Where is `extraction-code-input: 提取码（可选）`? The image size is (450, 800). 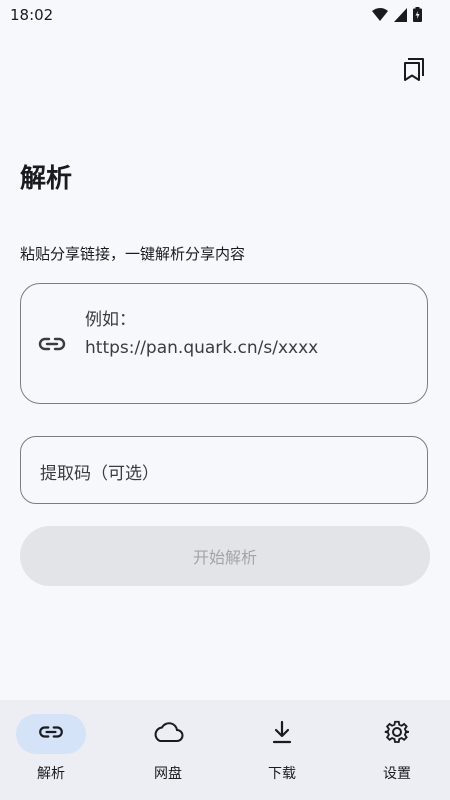
extraction-code-input: 提取码（可选） is located at coordinates (224, 470).